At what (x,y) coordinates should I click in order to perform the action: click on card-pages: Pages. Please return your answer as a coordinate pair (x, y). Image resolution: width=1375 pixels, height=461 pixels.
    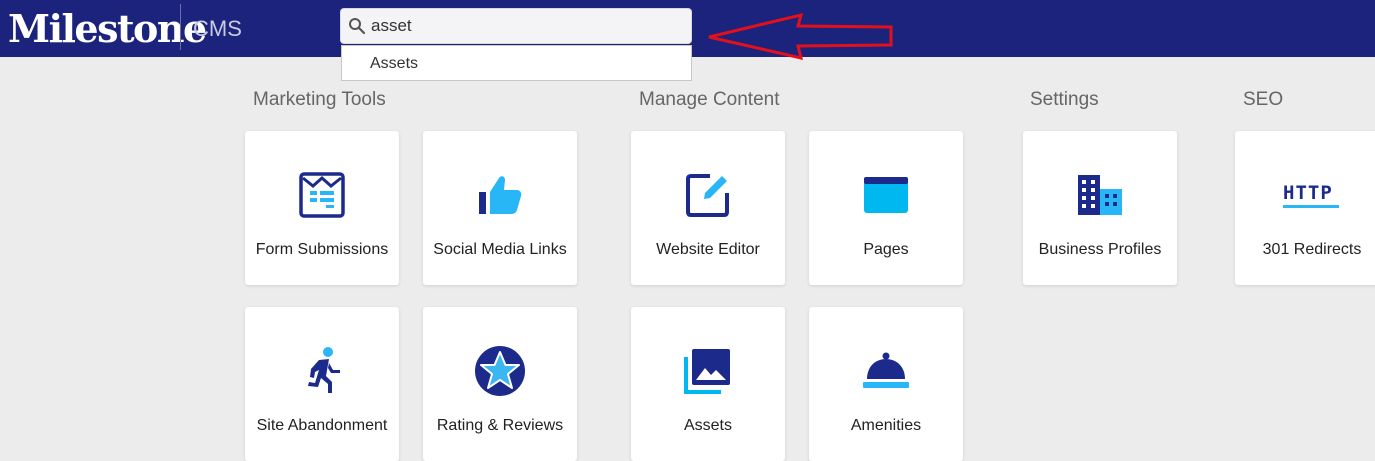
    Looking at the image, I should click on (886, 208).